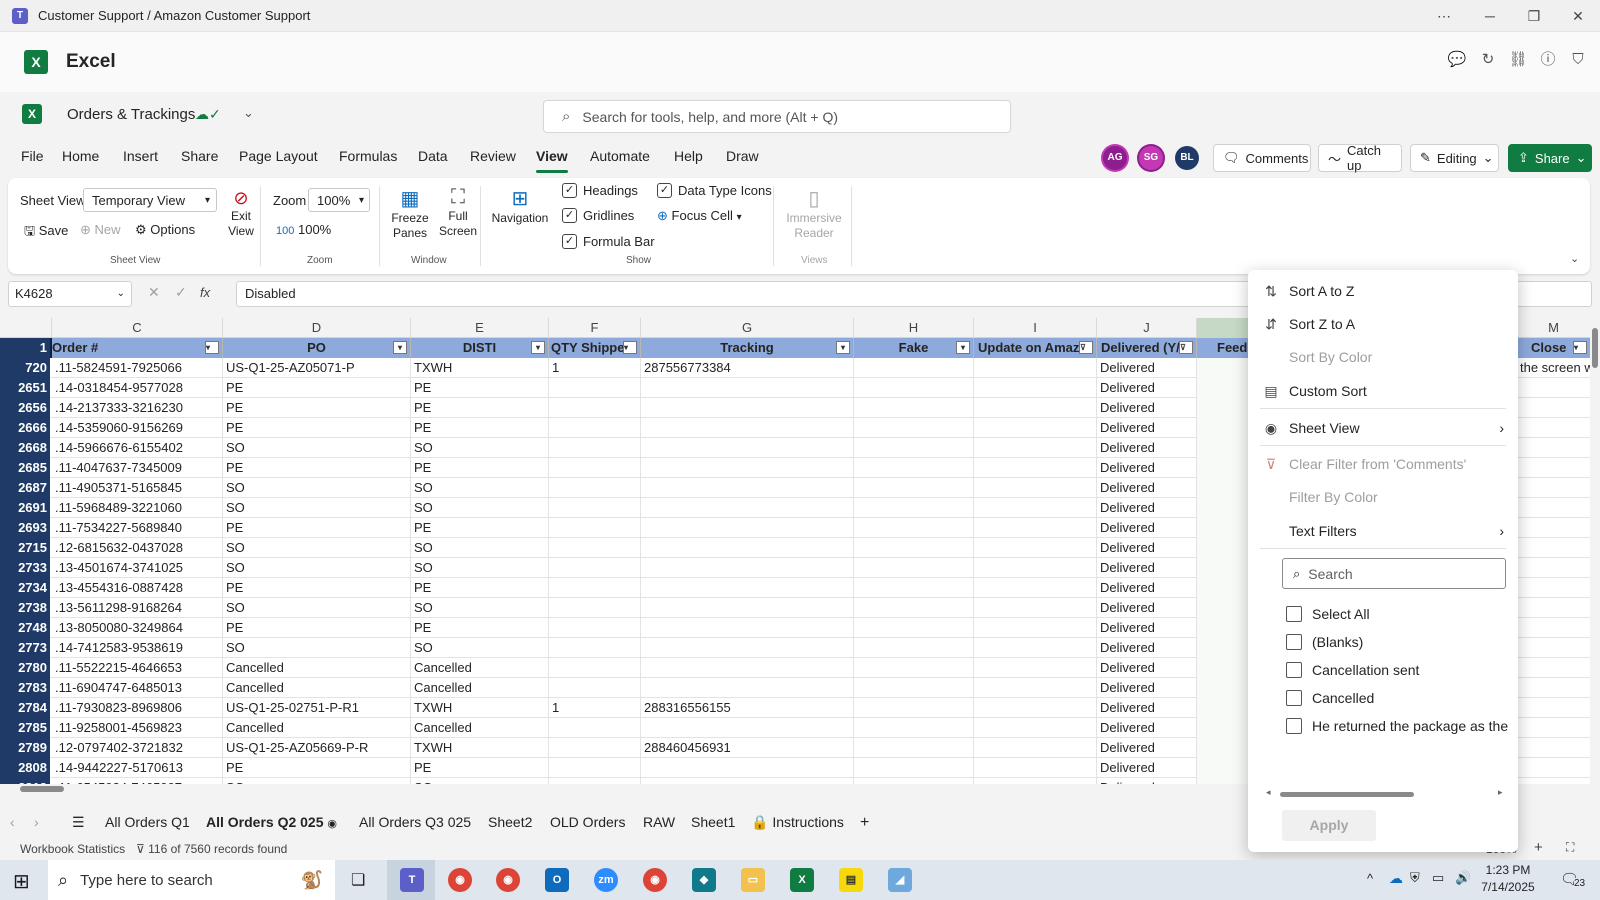 This screenshot has width=1600, height=900. I want to click on network-icon: ▭, so click(1438, 878).